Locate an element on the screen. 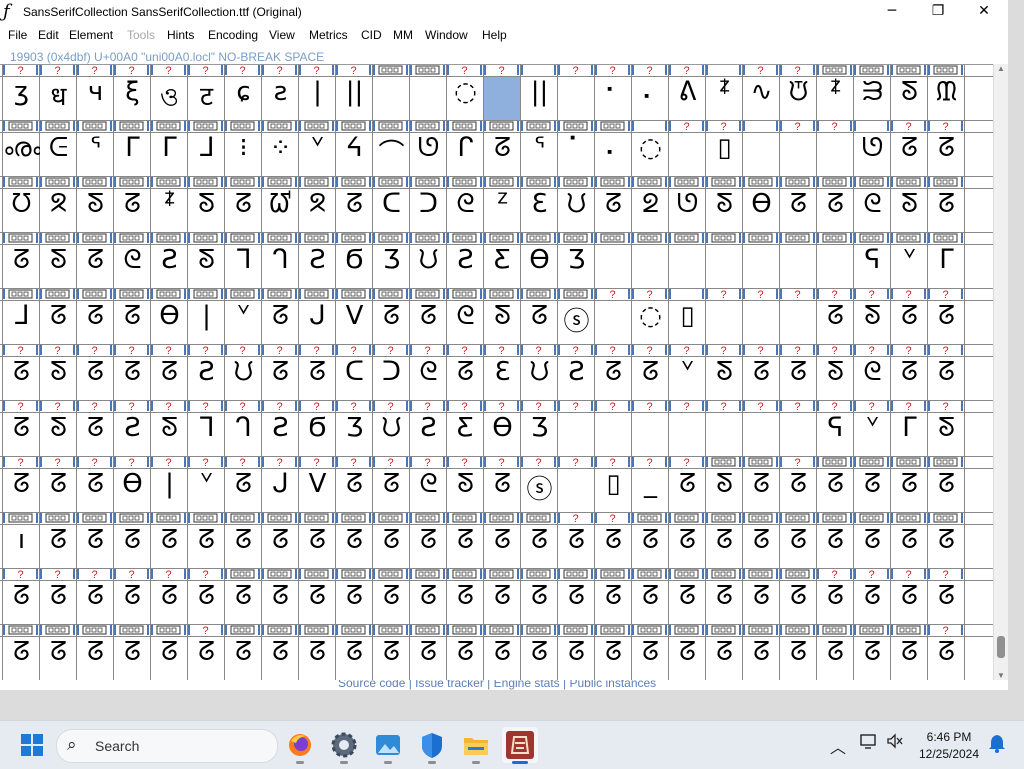 Image resolution: width=1024 pixels, height=769 pixels. glyph-cell: ᑕ is located at coordinates (391, 211).